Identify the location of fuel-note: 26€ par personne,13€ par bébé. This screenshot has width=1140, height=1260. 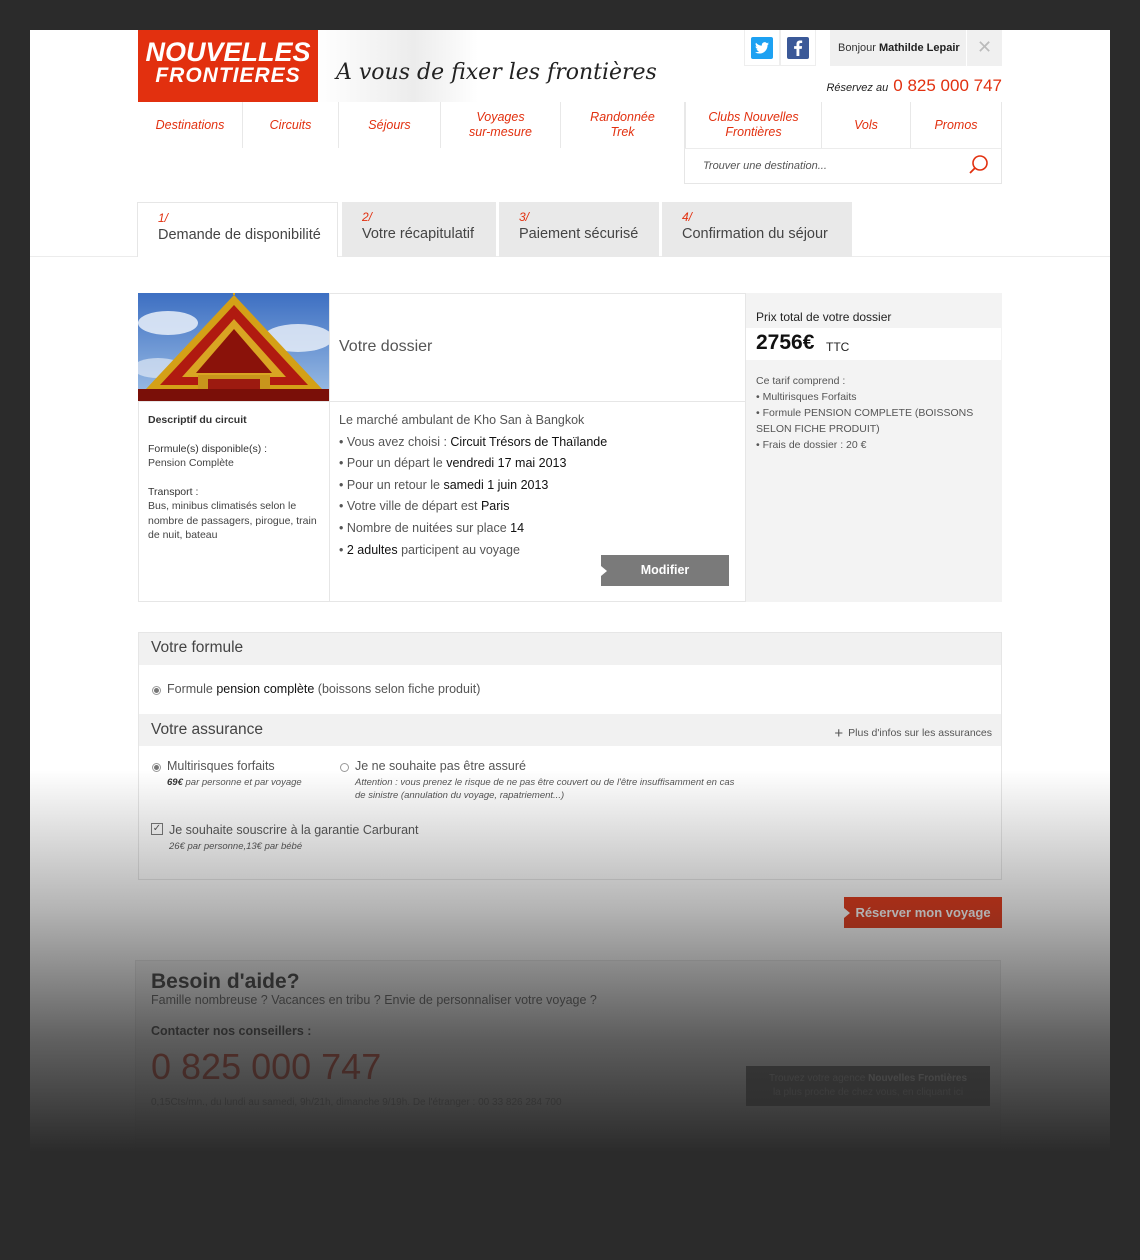
(236, 846).